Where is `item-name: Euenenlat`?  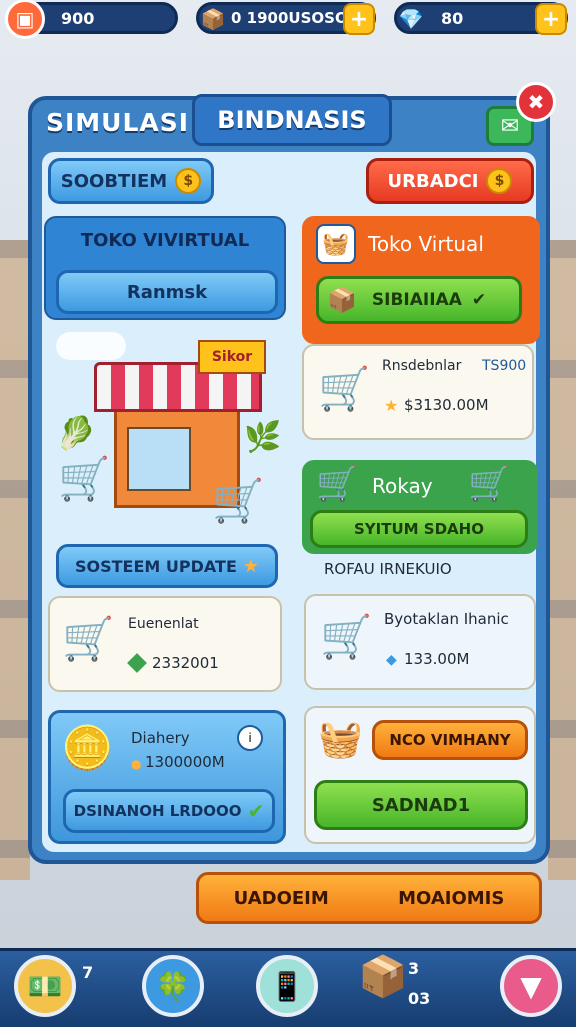 item-name: Euenenlat is located at coordinates (163, 624).